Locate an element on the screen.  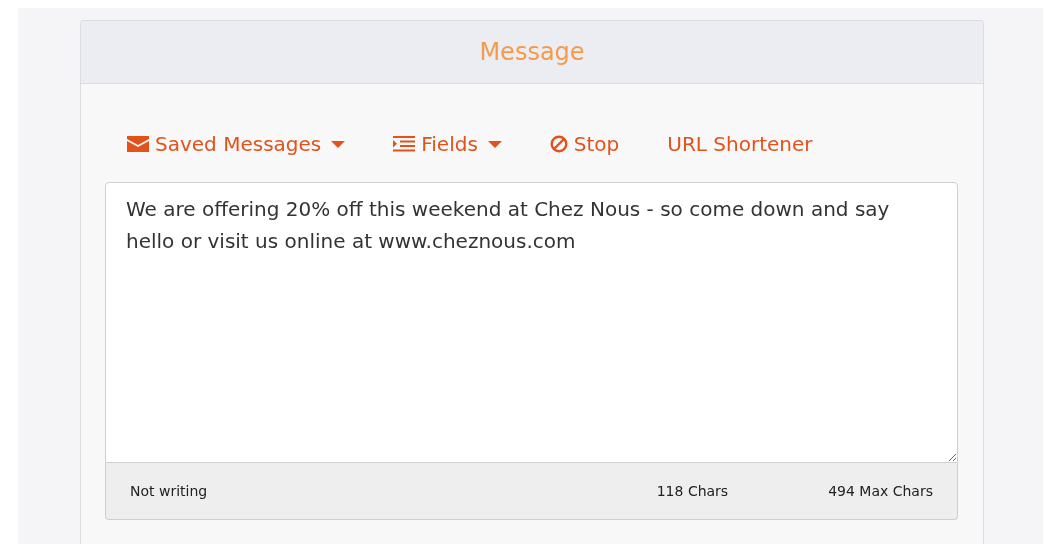
writing-status: Not writing is located at coordinates (169, 491).